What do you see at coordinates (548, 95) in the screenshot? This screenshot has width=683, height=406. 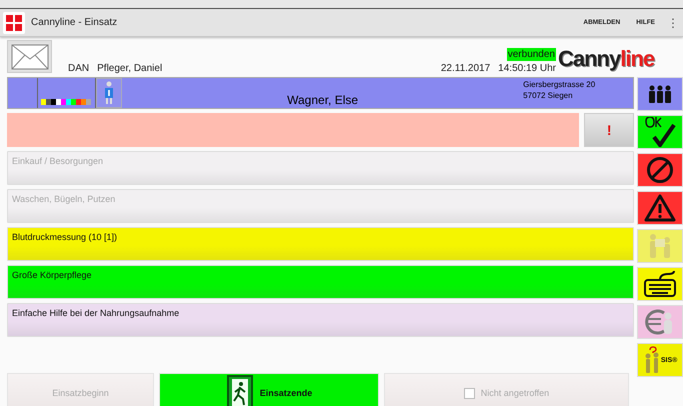 I see `address-line: 57072 Siegen` at bounding box center [548, 95].